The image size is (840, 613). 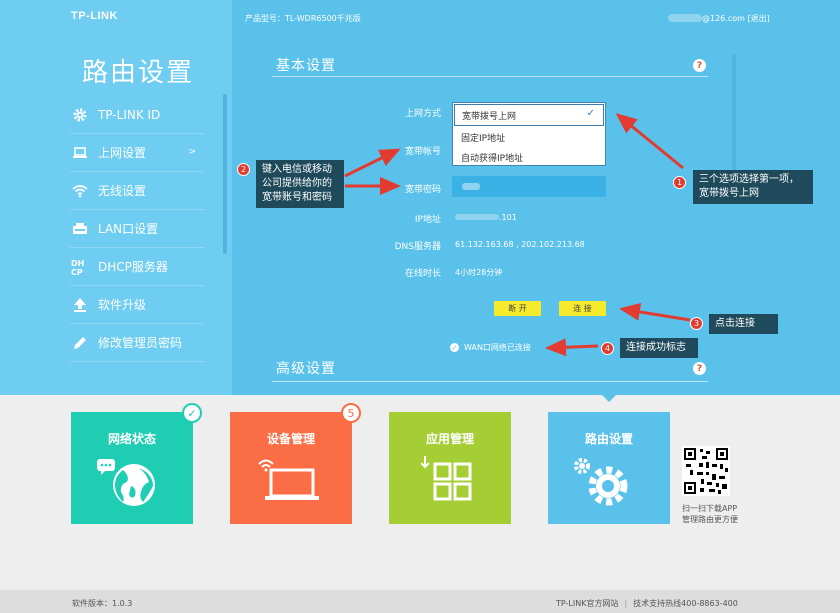 What do you see at coordinates (290, 439) in the screenshot?
I see `tile-title: 设备管理` at bounding box center [290, 439].